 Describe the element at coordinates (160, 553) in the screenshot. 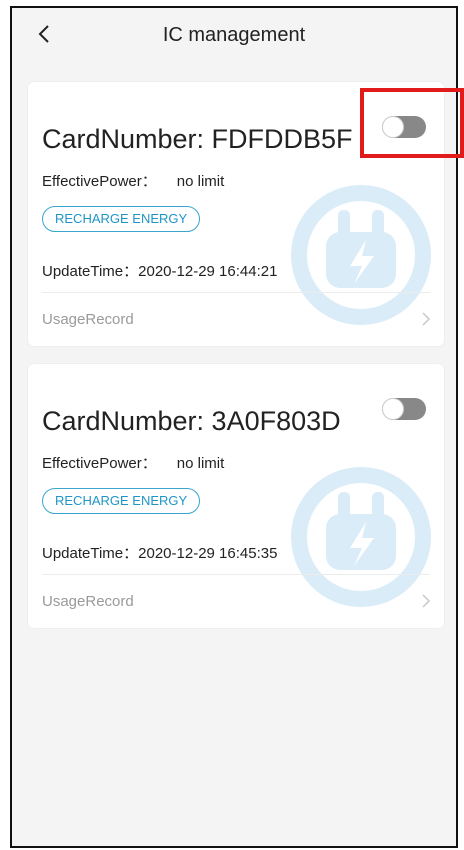

I see `update-time: UpdateTime：2020-12-29 16:45:35` at that location.